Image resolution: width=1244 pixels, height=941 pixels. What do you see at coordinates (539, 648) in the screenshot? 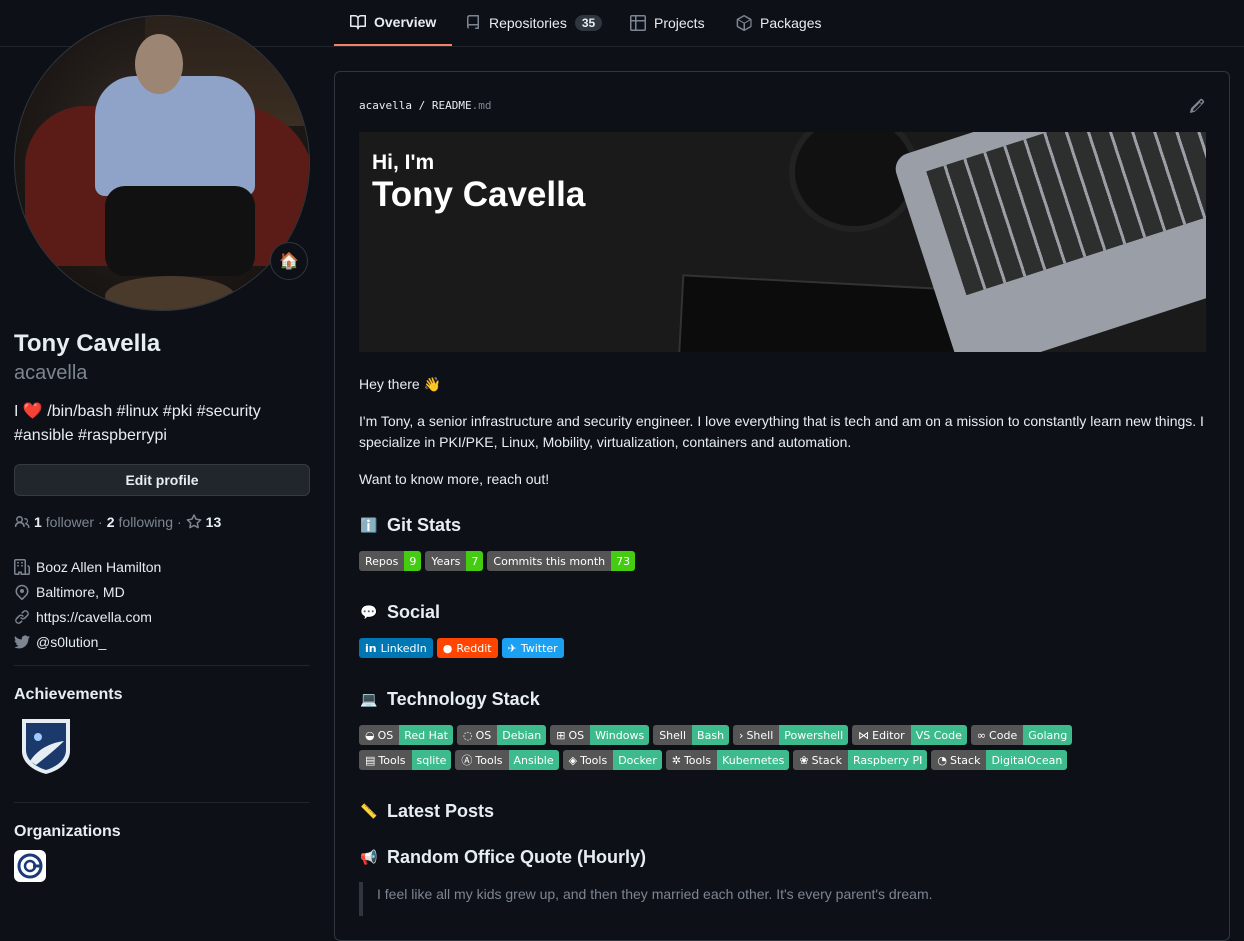
I see `badge-label: Twitter` at bounding box center [539, 648].